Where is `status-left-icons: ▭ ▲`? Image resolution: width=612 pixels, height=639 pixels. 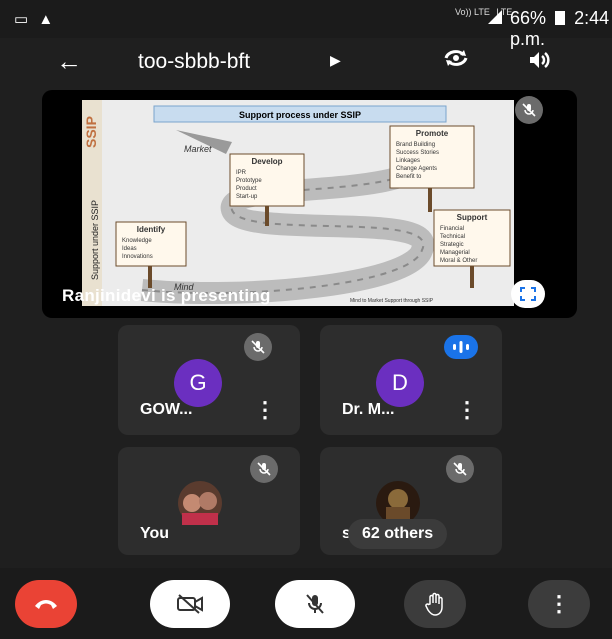
status-left-icons: ▭ ▲ is located at coordinates (33, 19).